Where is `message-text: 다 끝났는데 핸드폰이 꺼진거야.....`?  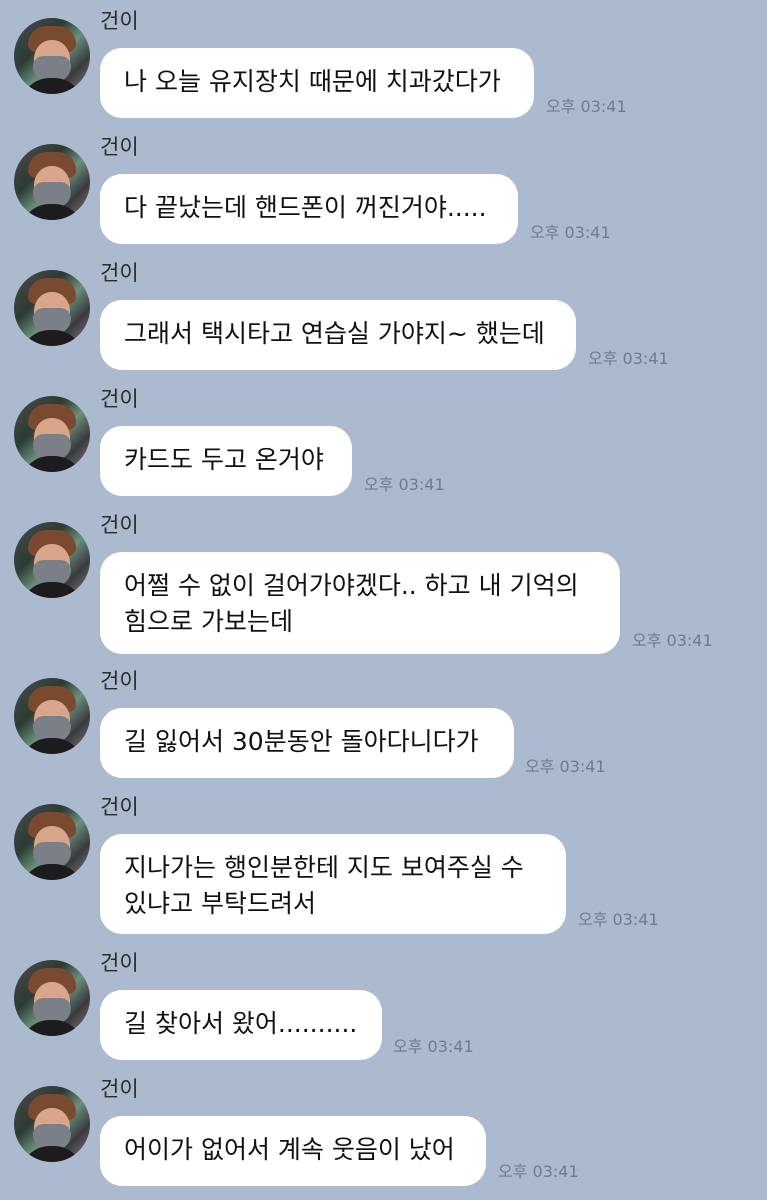
message-text: 다 끝났는데 핸드폰이 꺼진거야..... is located at coordinates (305, 207).